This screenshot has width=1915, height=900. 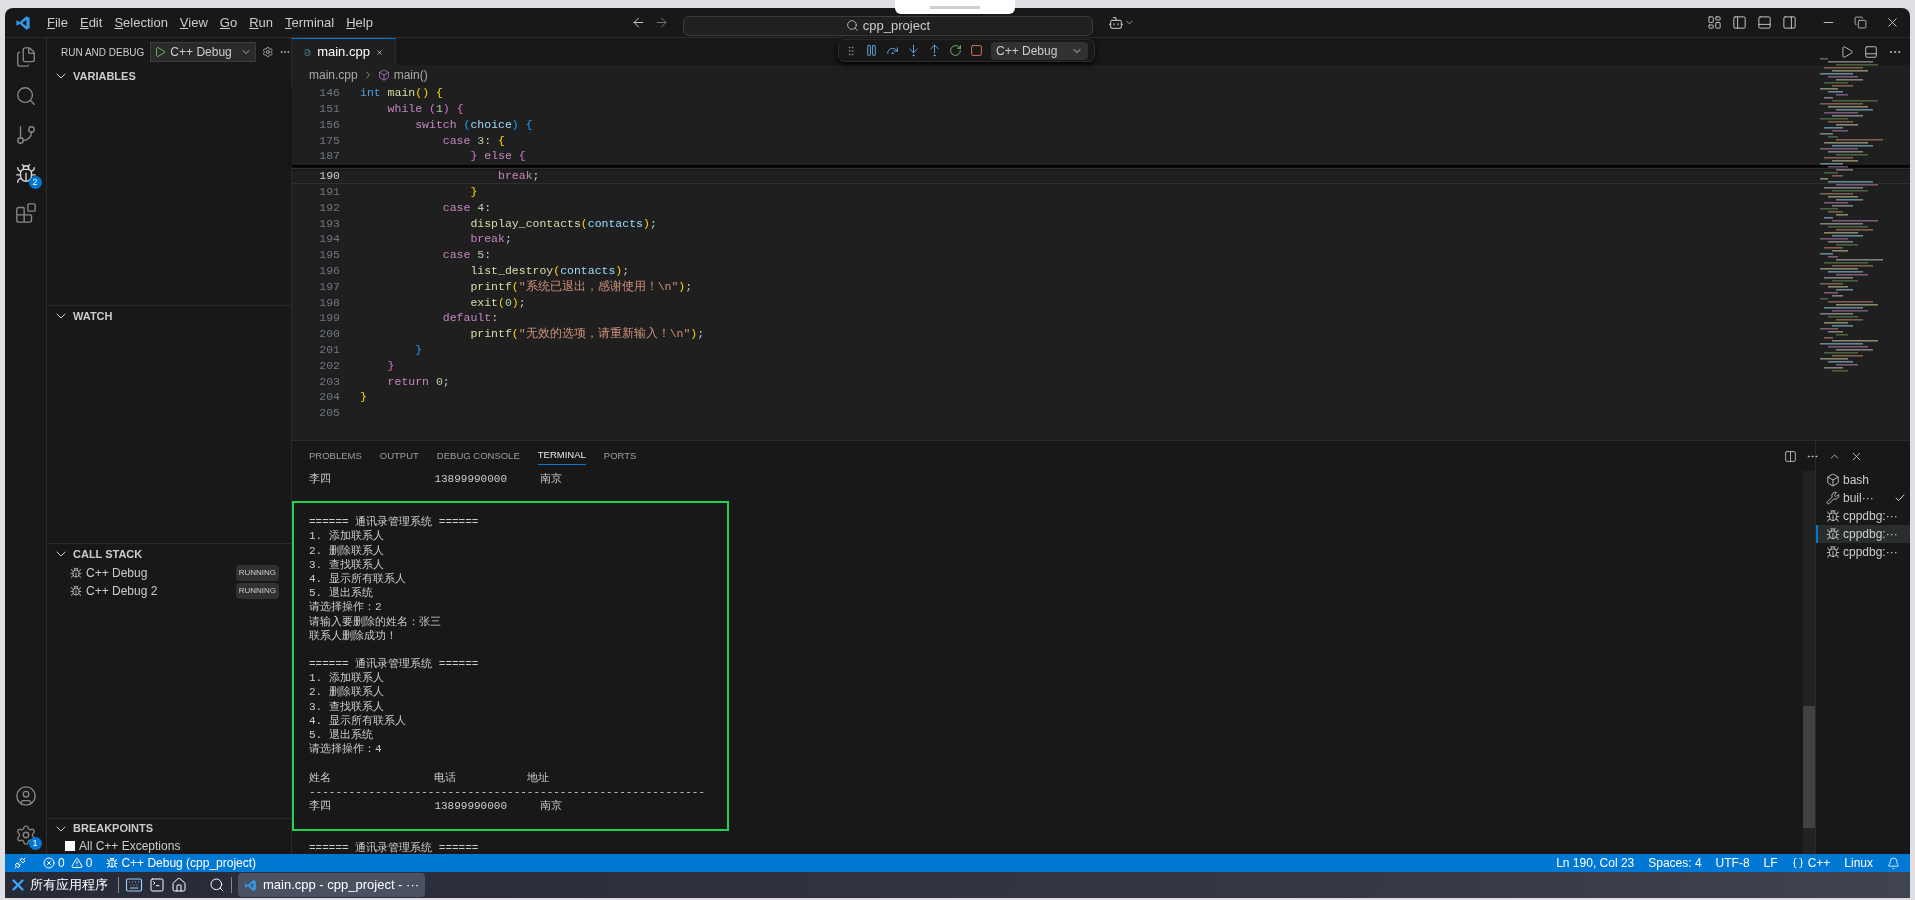 What do you see at coordinates (25, 57) in the screenshot?
I see `files-icon` at bounding box center [25, 57].